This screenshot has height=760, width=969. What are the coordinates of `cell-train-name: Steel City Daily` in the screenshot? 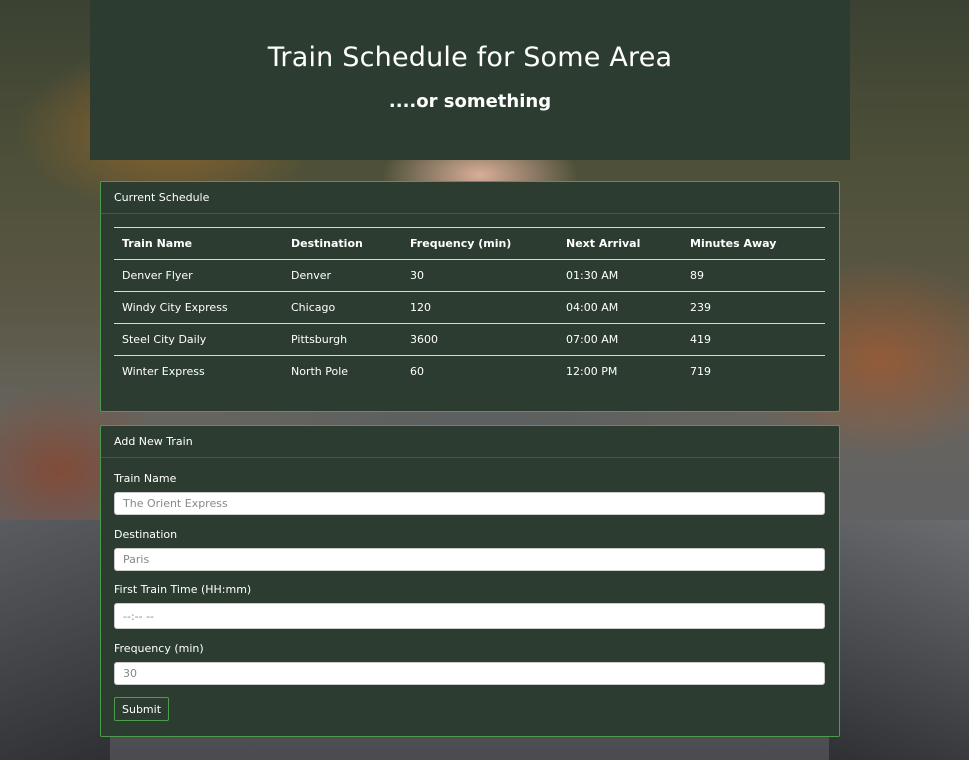 It's located at (164, 339).